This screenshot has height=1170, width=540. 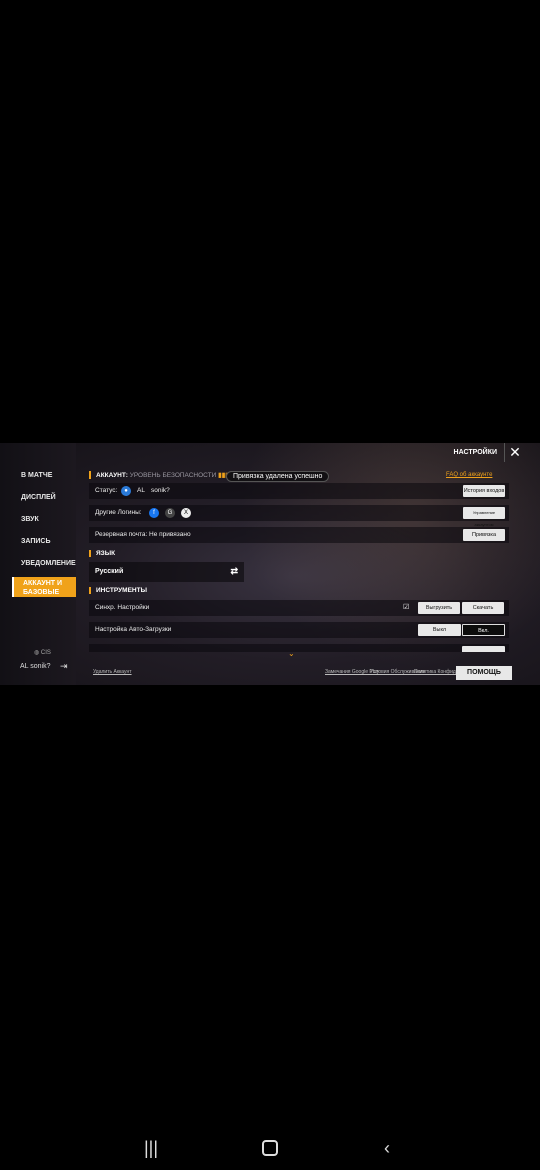 I want to click on sidebar-item-sound: ЗВУК, so click(x=44, y=519).